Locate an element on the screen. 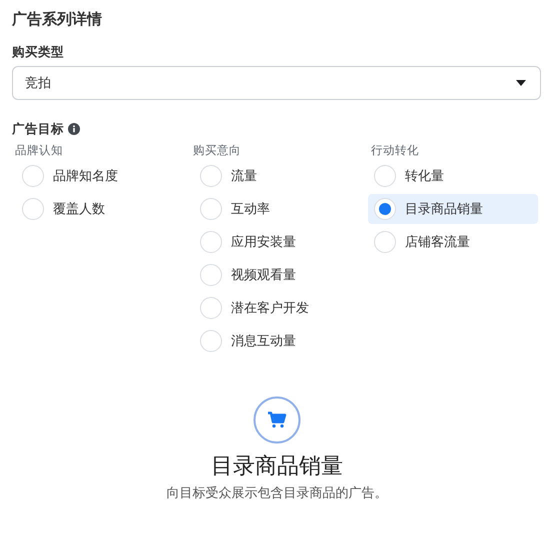 The height and width of the screenshot is (540, 554). objective-option: 转化量 is located at coordinates (453, 176).